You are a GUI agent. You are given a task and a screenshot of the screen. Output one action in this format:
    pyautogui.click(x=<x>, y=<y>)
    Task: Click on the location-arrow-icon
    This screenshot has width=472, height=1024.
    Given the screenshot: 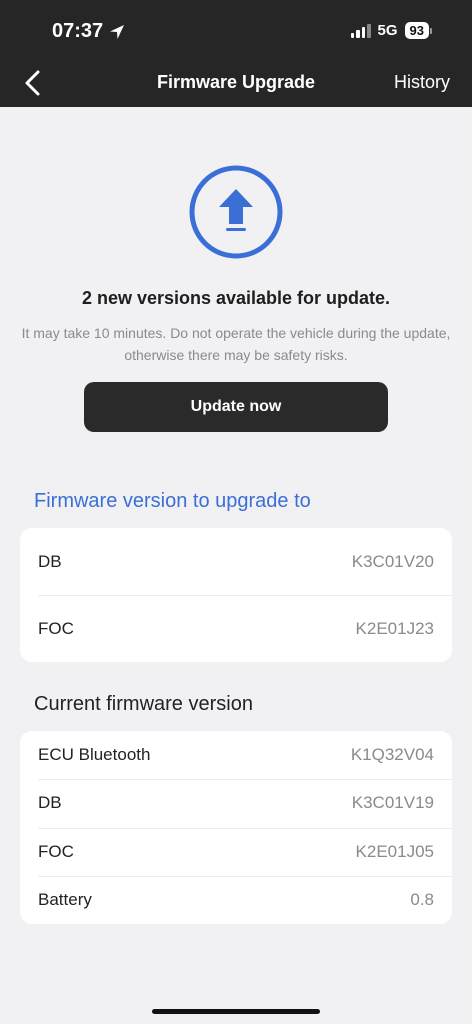 What is the action you would take?
    pyautogui.click(x=117, y=31)
    